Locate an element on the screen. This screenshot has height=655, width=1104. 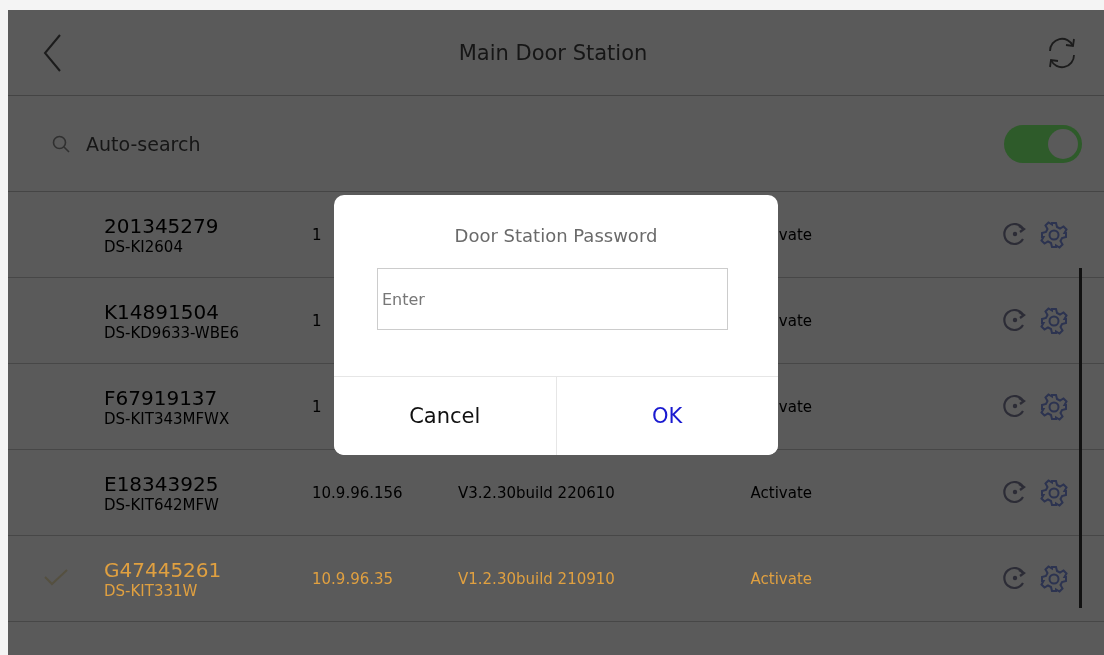
device-ip: 10.9.96.35 is located at coordinates (353, 579).